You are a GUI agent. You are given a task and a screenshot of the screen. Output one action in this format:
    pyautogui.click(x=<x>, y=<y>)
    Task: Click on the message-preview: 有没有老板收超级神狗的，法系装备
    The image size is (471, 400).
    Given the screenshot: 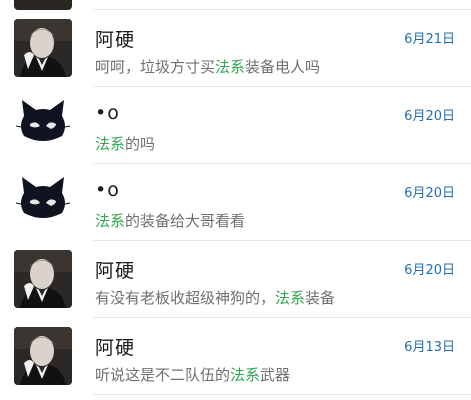 What is the action you would take?
    pyautogui.click(x=215, y=297)
    